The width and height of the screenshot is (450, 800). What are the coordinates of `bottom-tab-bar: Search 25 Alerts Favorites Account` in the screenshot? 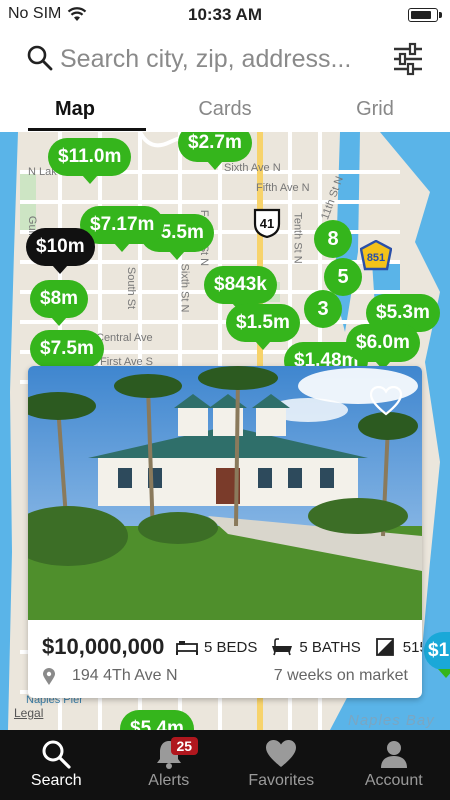 It's located at (225, 765).